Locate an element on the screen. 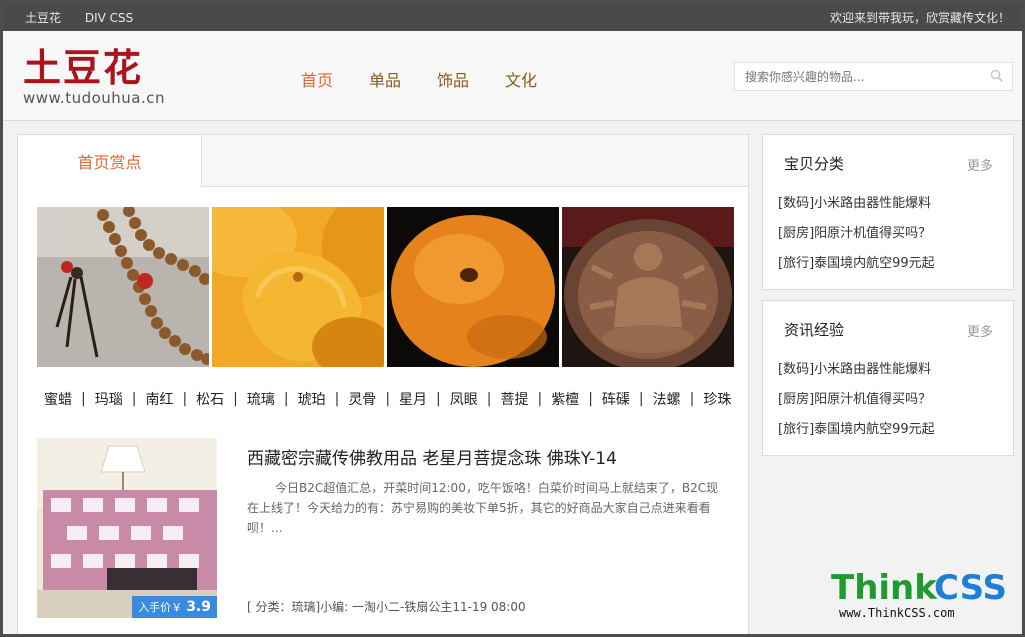 The height and width of the screenshot is (637, 1025). logo-title: 土豆花 is located at coordinates (83, 67).